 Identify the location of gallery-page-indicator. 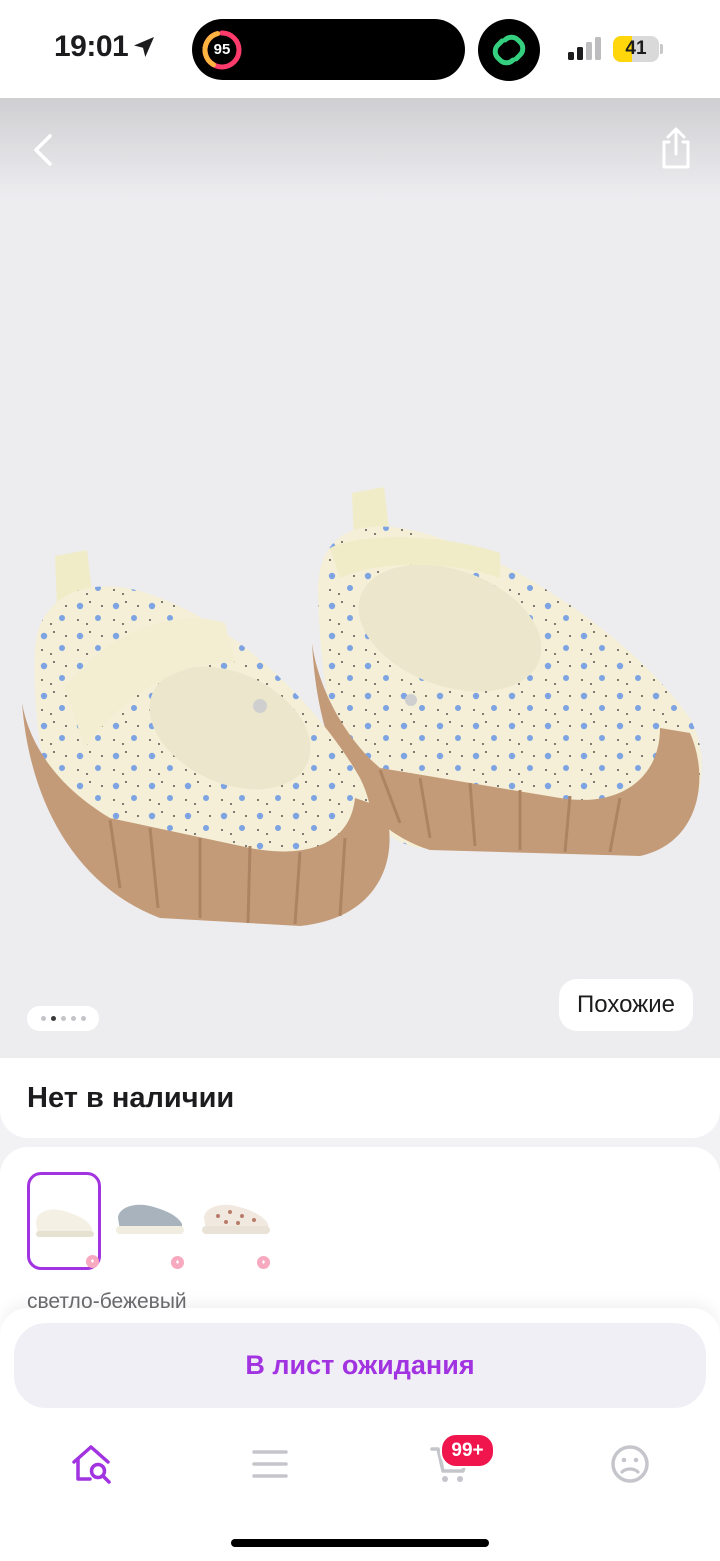
(63, 1018).